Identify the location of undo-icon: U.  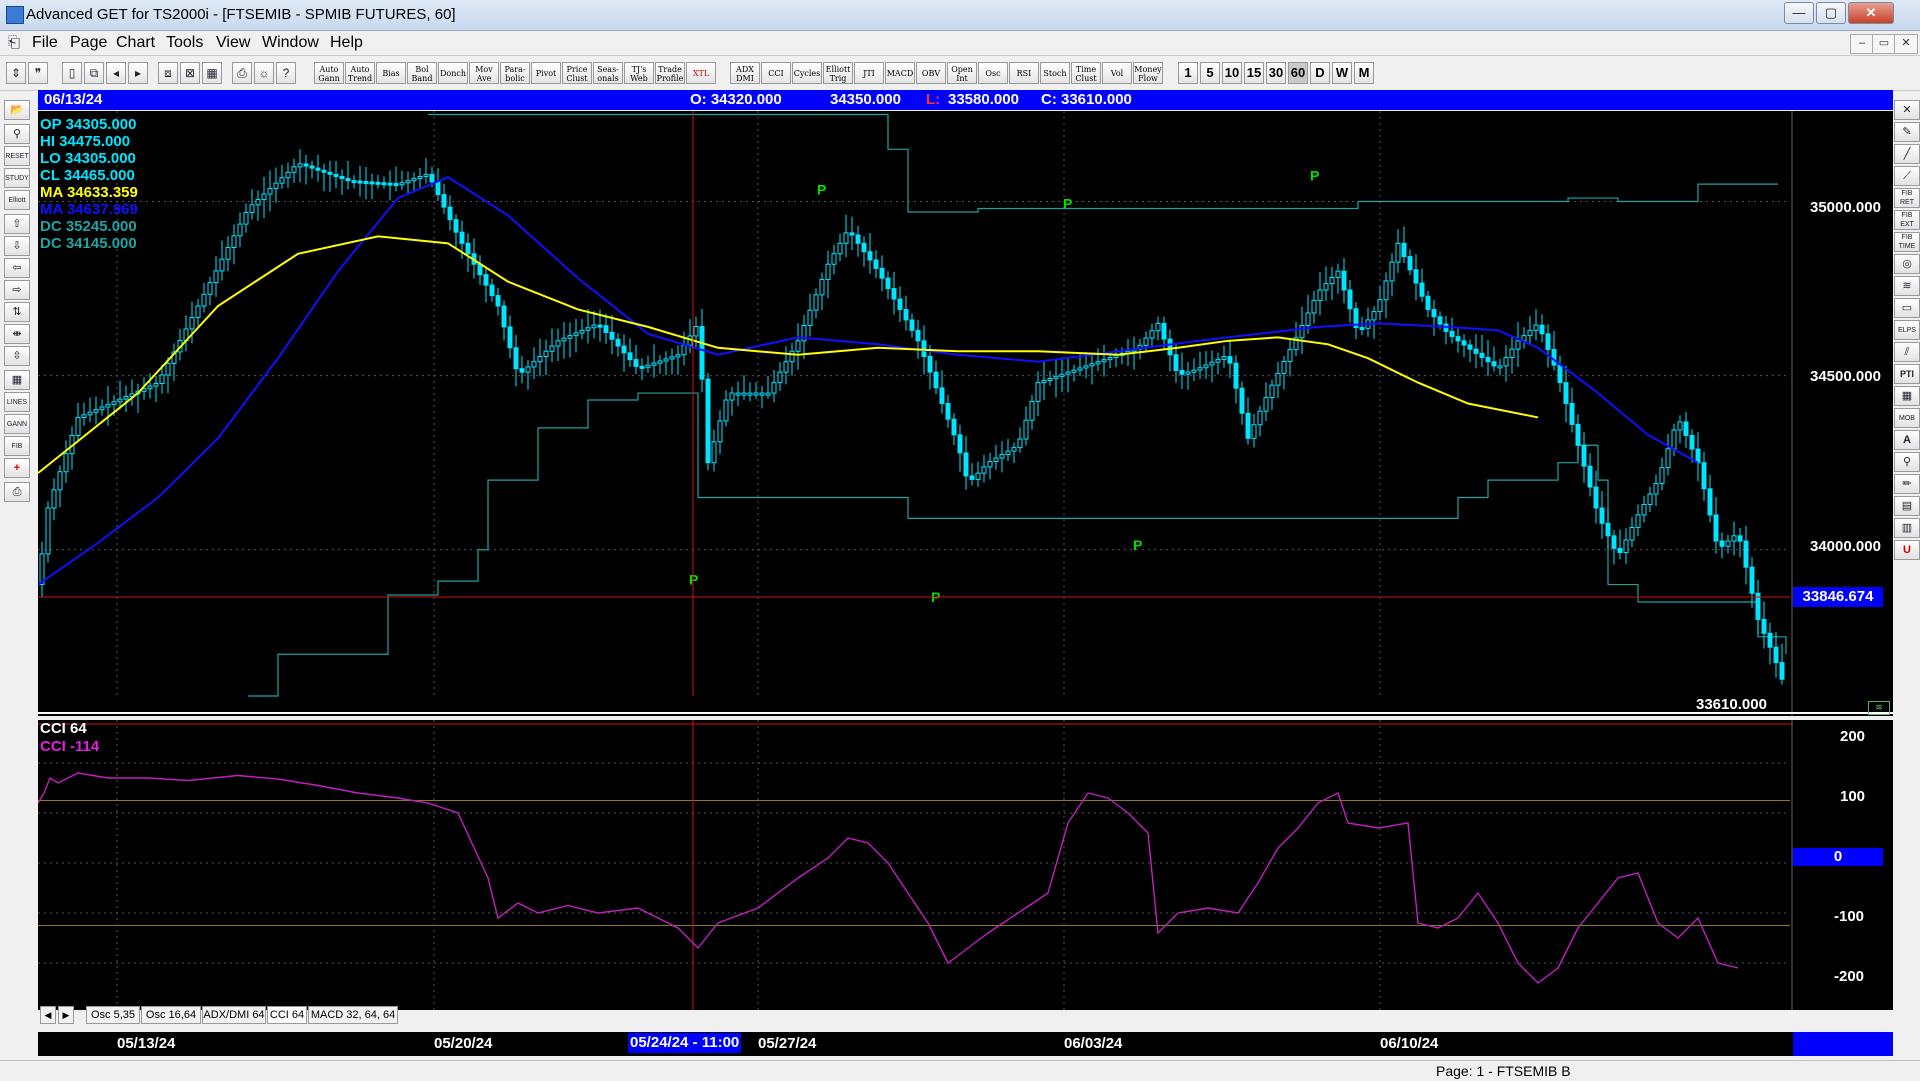
(1907, 550).